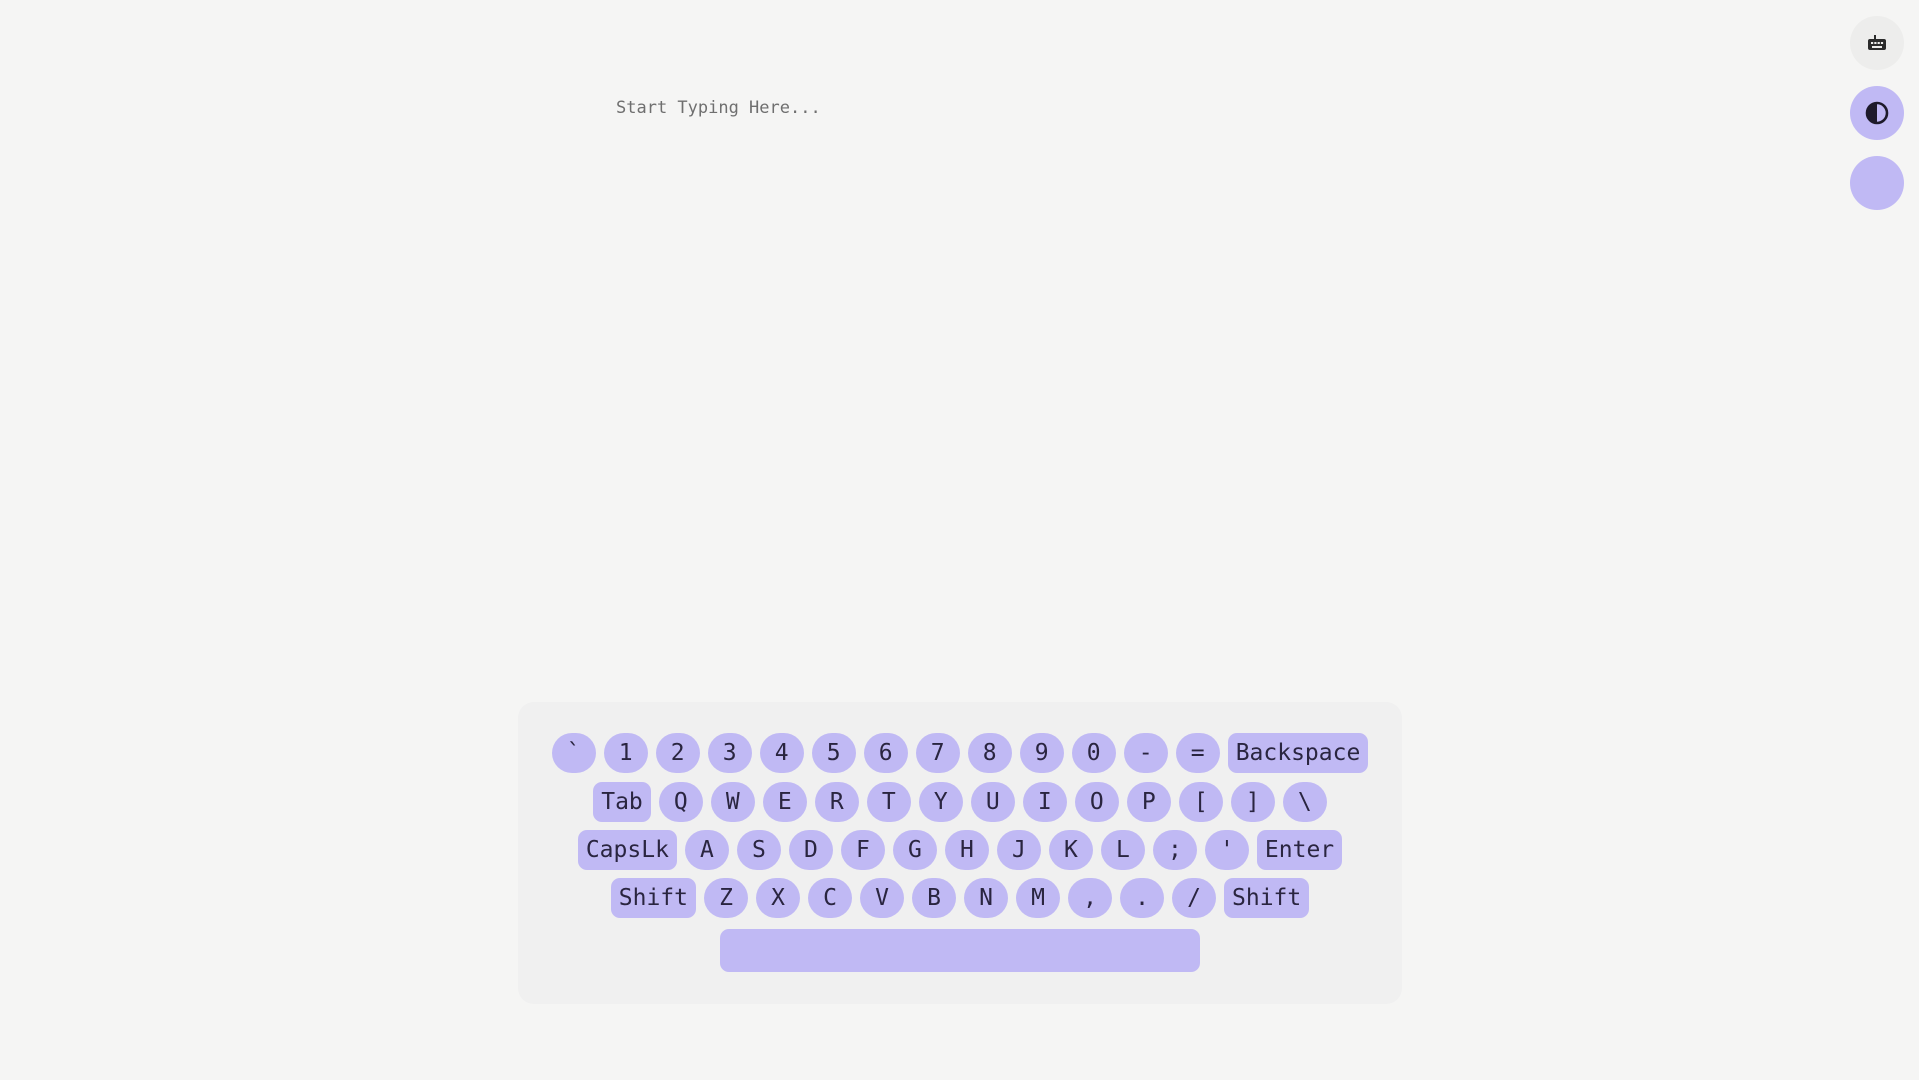  Describe the element at coordinates (1122, 850) in the screenshot. I see `l-key: L` at that location.